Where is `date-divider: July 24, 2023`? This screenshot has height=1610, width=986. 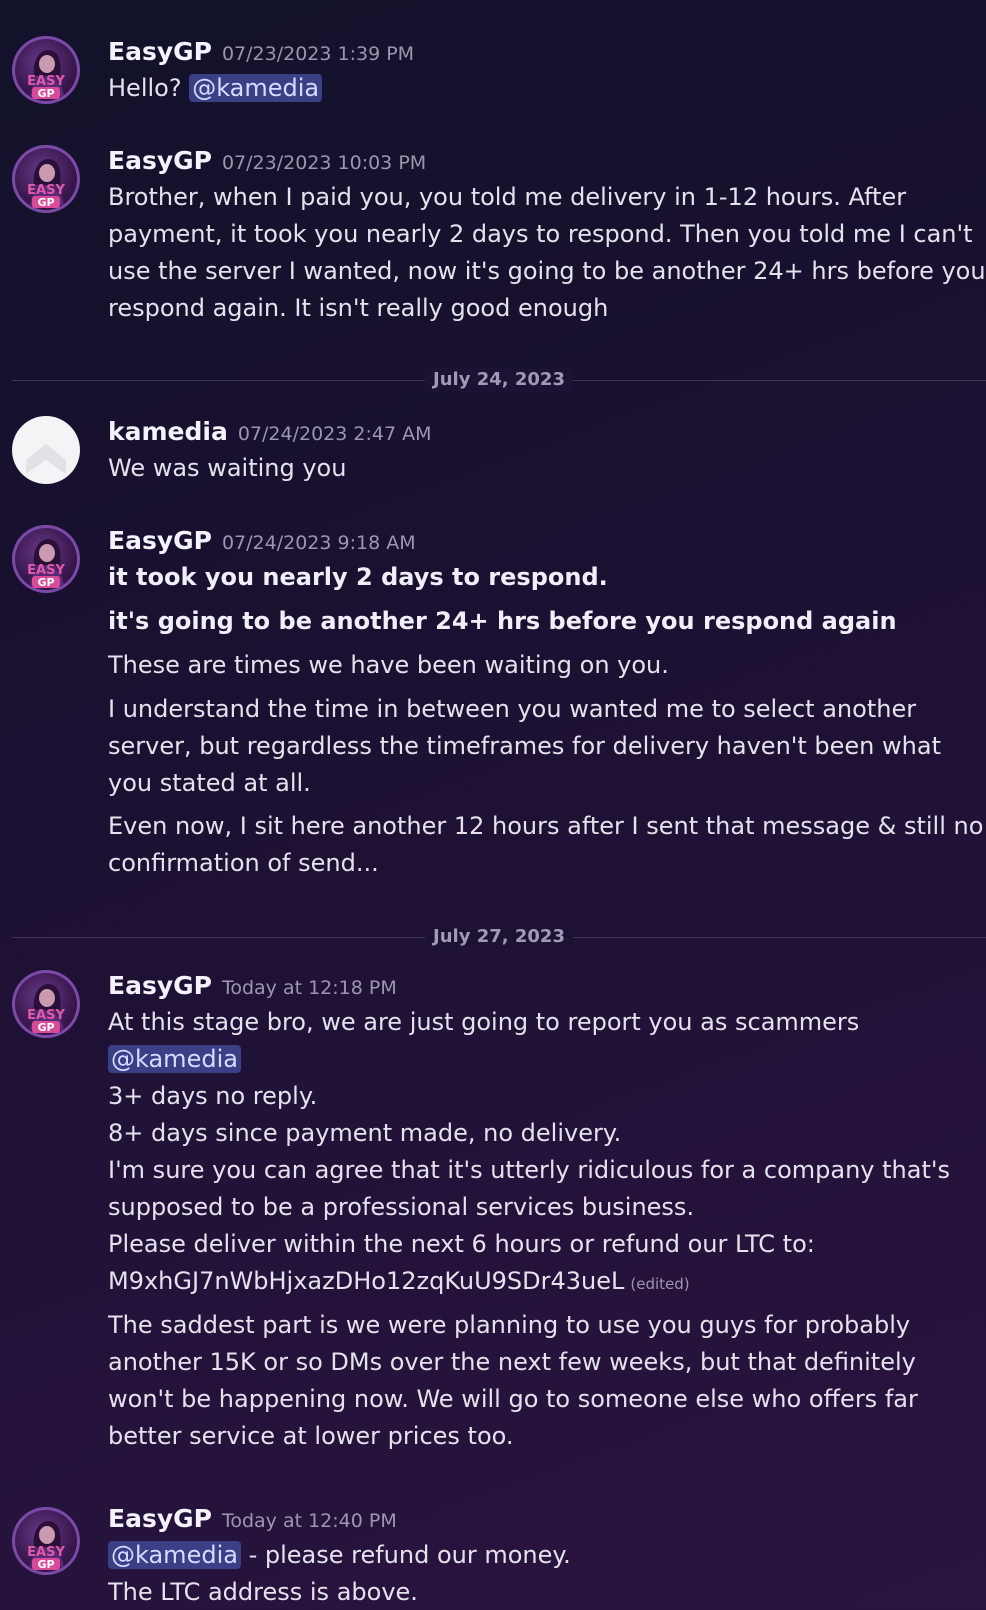
date-divider: July 24, 2023 is located at coordinates (499, 380).